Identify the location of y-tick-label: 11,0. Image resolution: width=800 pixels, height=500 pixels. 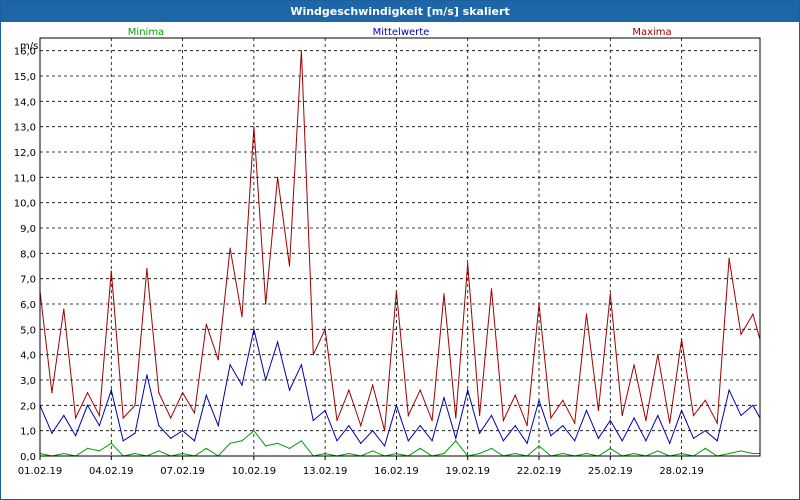
(25, 178).